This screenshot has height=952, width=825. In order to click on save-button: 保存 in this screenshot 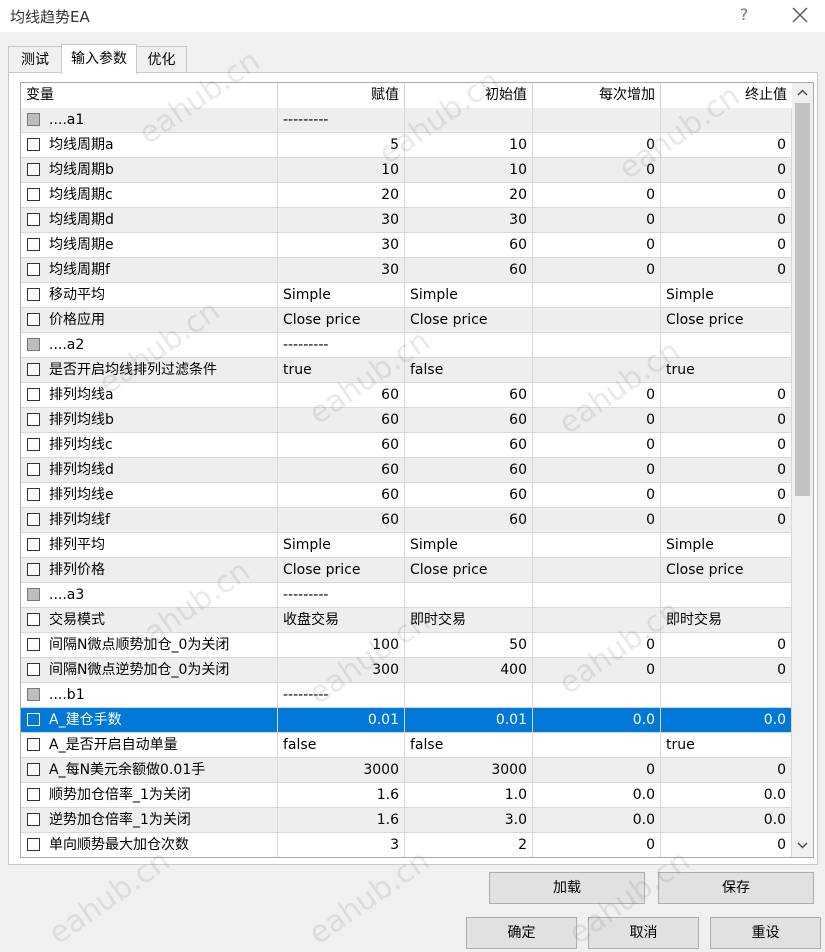, I will do `click(736, 888)`.